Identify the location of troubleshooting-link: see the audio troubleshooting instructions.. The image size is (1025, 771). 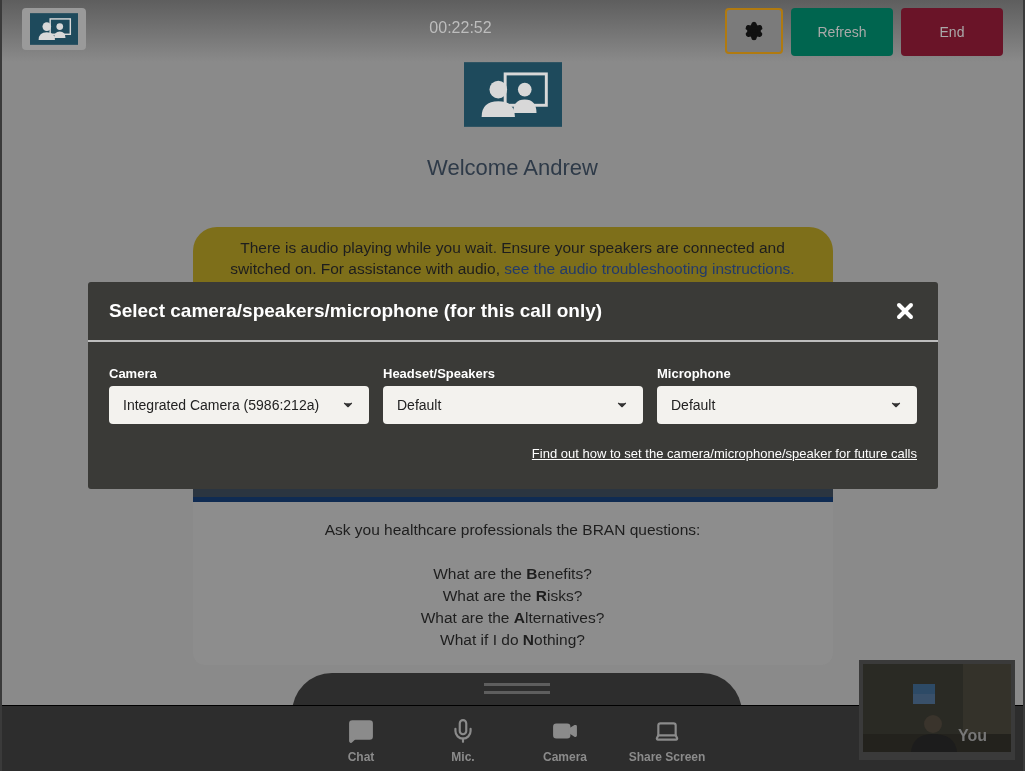
(649, 268).